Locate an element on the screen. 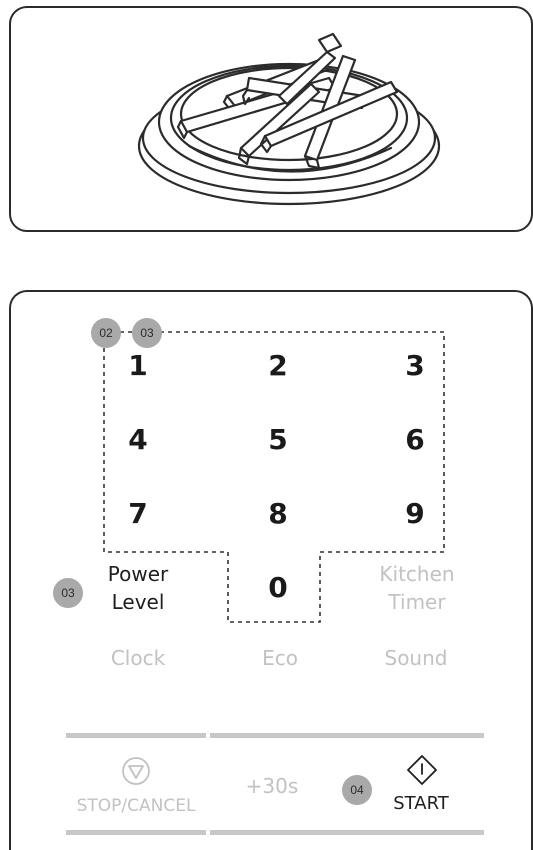 The width and height of the screenshot is (533, 850). stop-cancel-label: STOP/CANCEL is located at coordinates (136, 806).